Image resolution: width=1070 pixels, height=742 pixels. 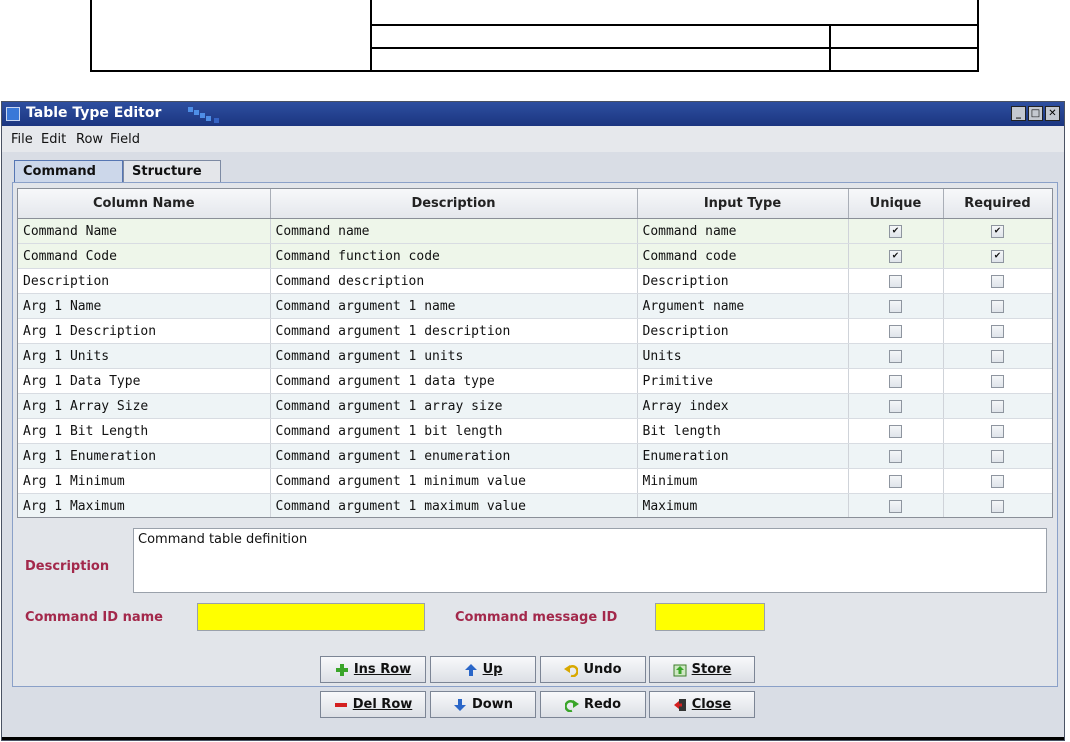 What do you see at coordinates (483, 704) in the screenshot?
I see `down-button: Down` at bounding box center [483, 704].